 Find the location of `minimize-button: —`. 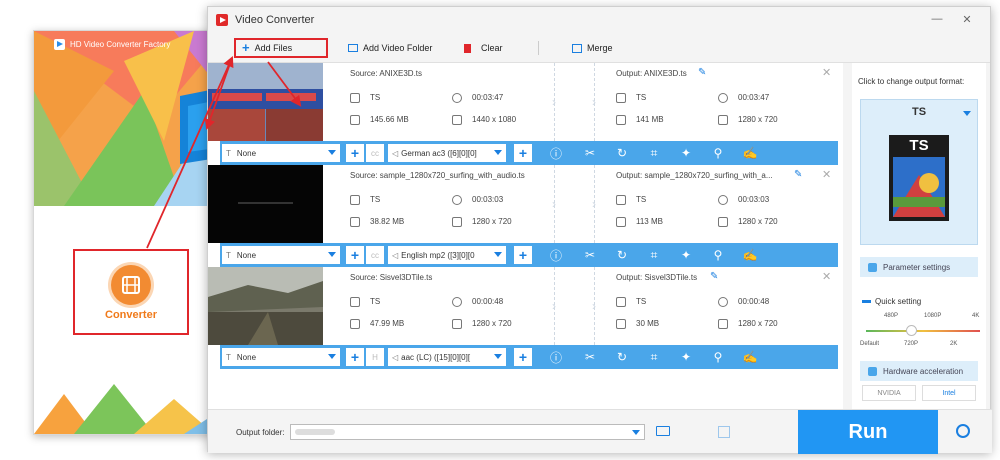

minimize-button: — is located at coordinates (937, 19).